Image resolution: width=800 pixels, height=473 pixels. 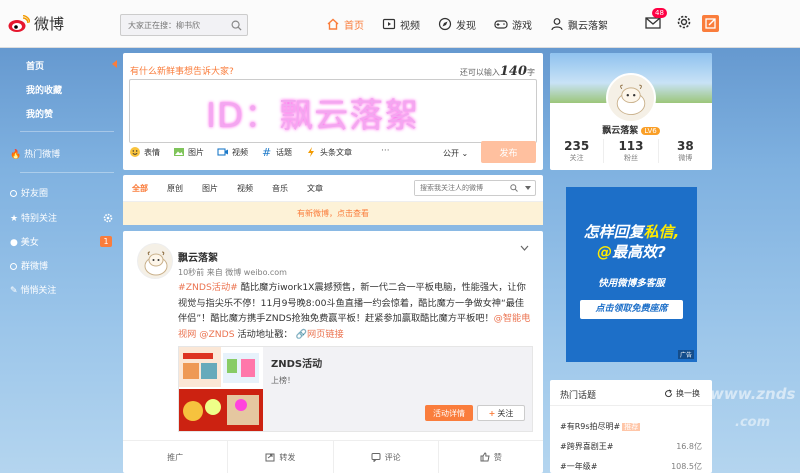 I want to click on article-button: 头条文章, so click(x=328, y=152).